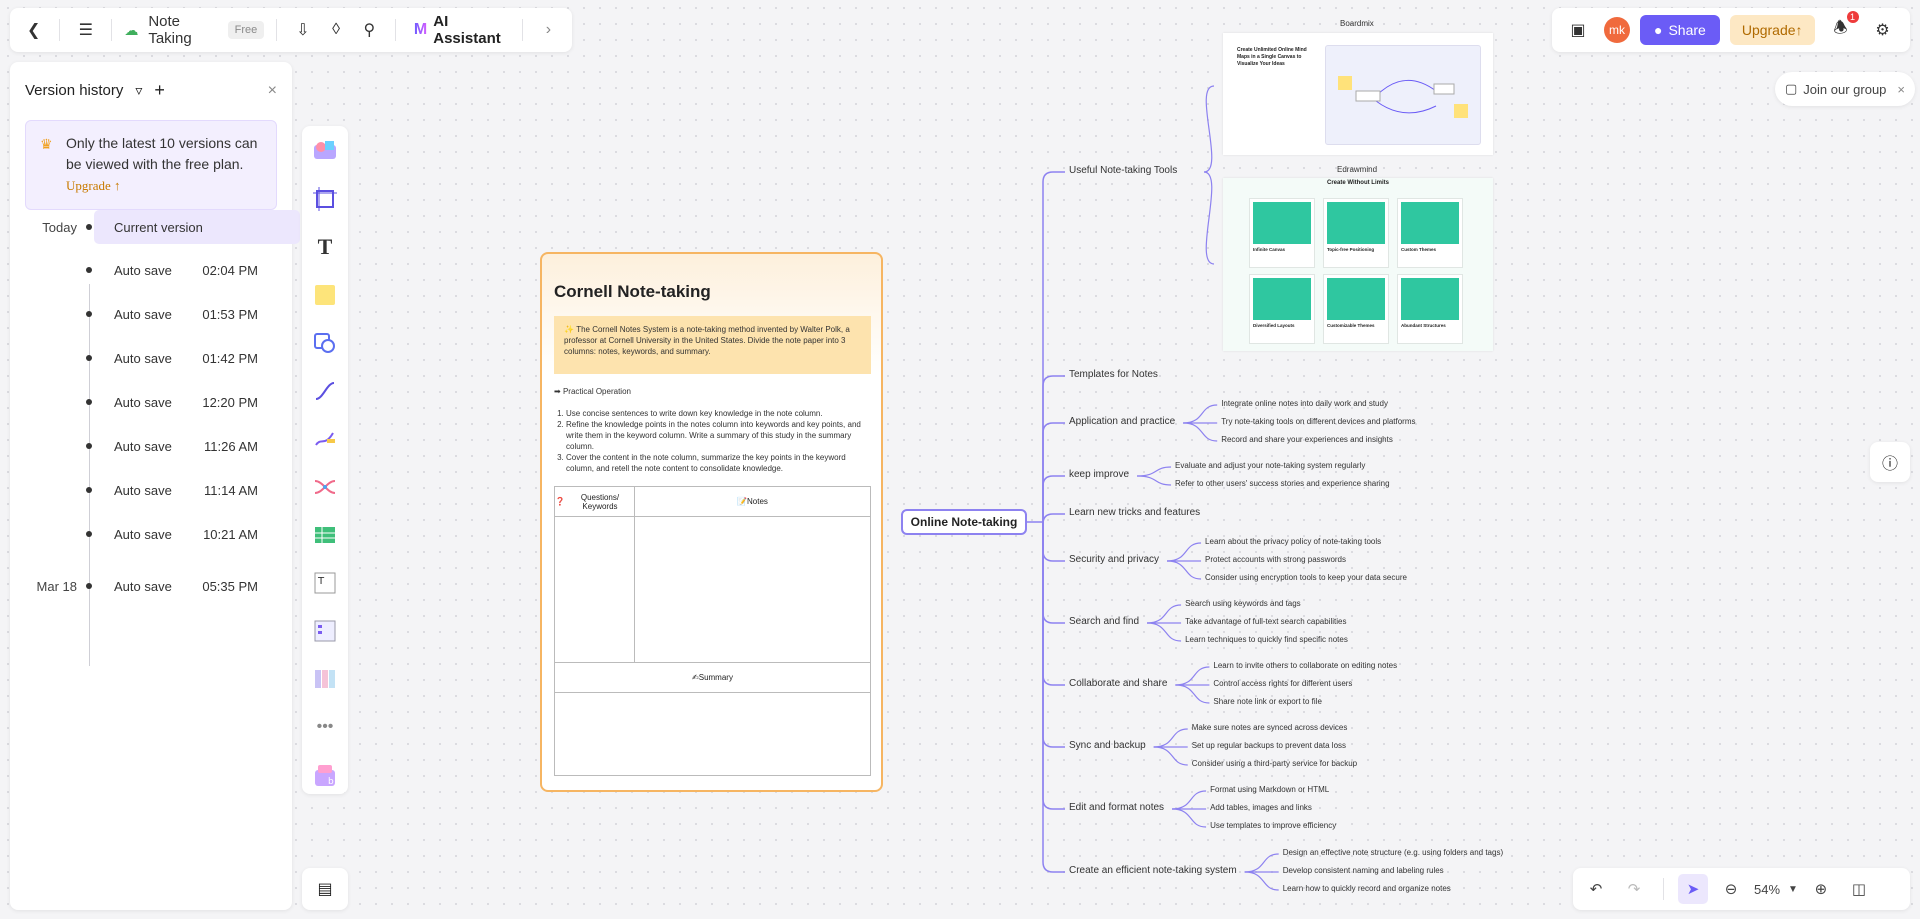 Image resolution: width=1920 pixels, height=919 pixels. What do you see at coordinates (1596, 889) in the screenshot?
I see `undo-icon: ↶` at bounding box center [1596, 889].